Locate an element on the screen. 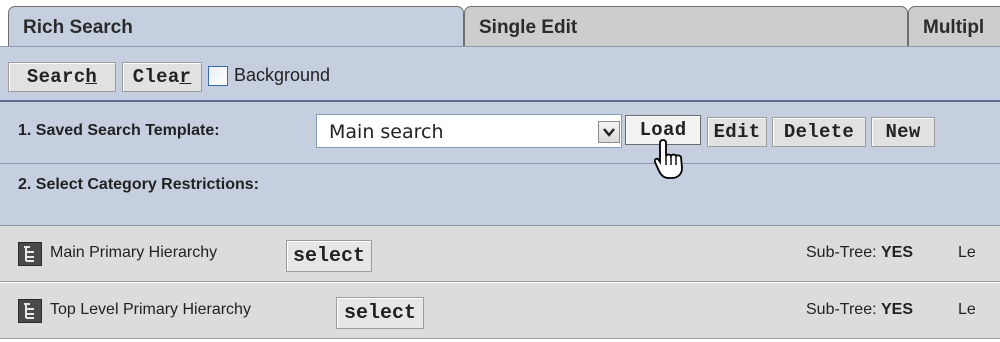  tab-bar: Rich Search Single Edit Multipl is located at coordinates (500, 23).